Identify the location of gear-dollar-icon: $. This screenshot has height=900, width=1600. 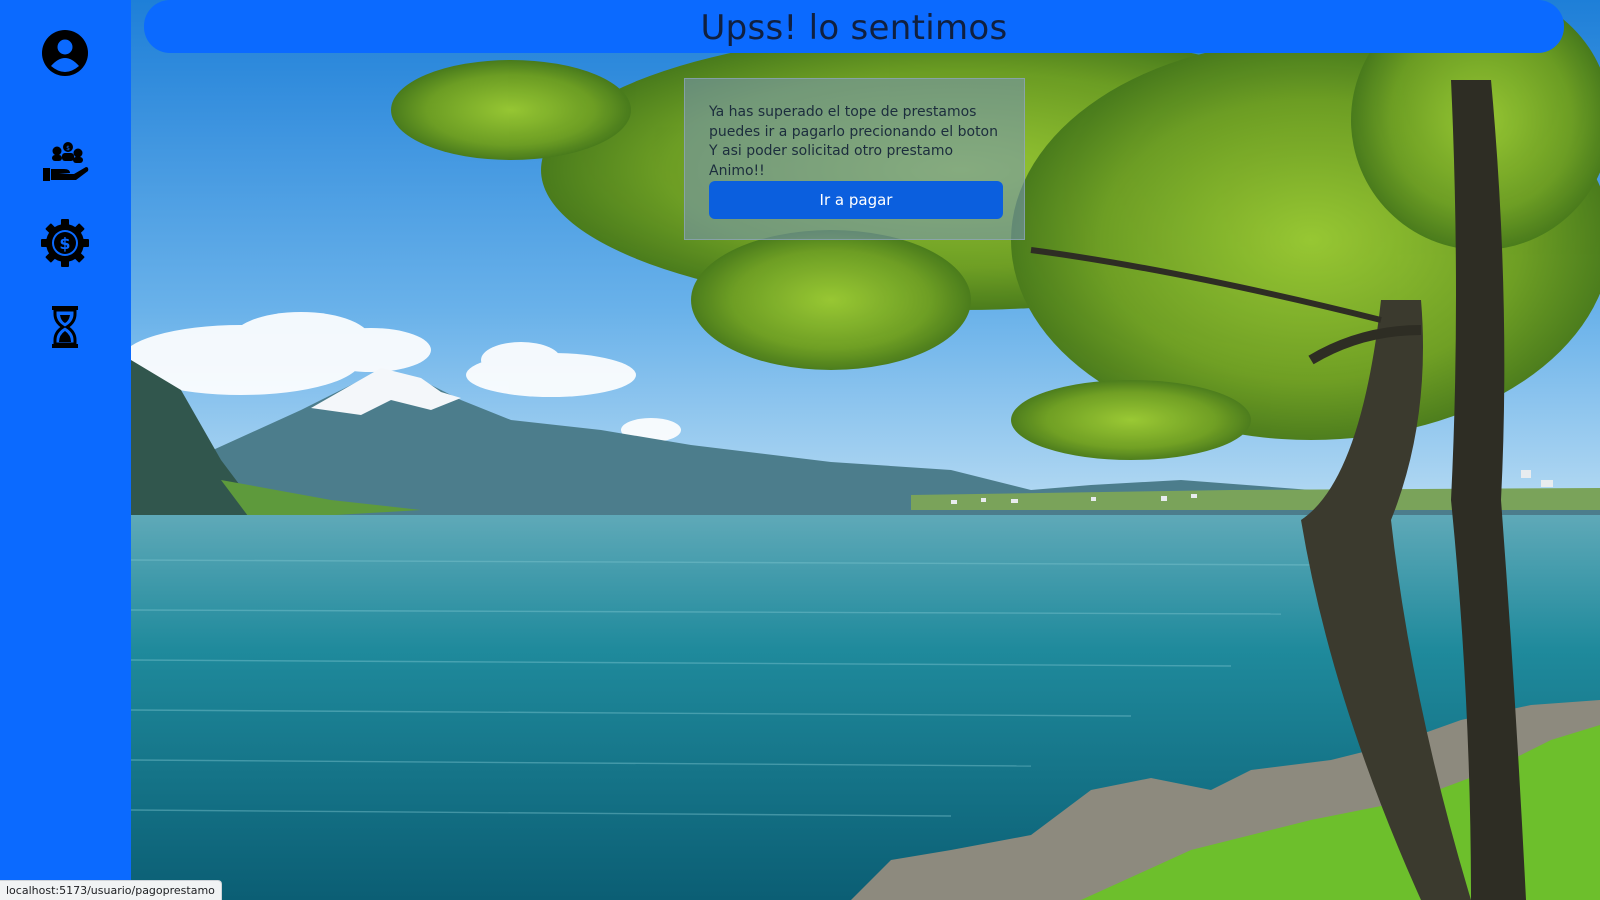
(65, 243).